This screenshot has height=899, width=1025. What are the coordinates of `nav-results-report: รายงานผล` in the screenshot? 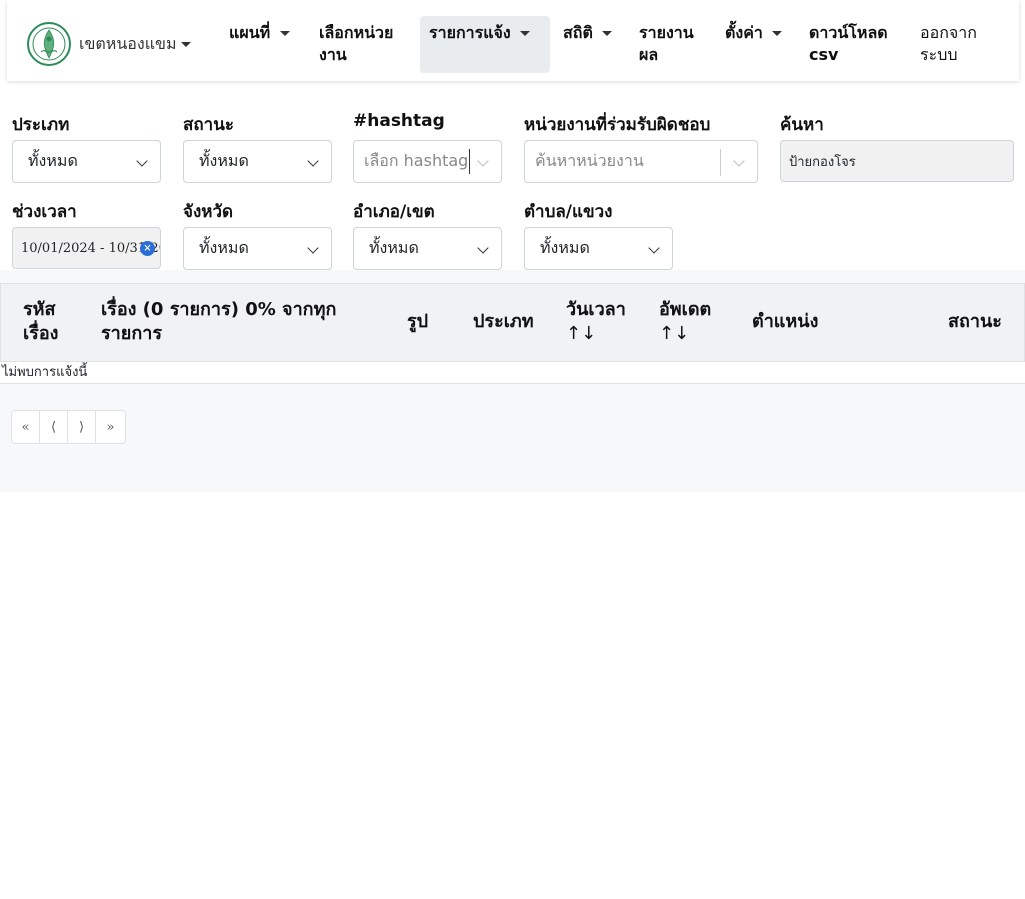 It's located at (669, 44).